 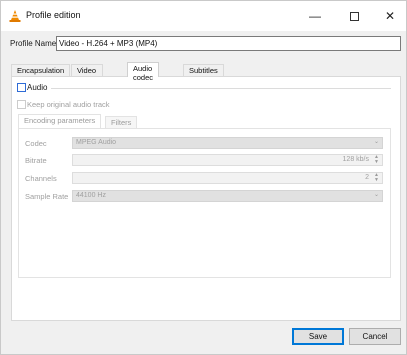 I want to click on audio-checkbox, so click(x=21, y=87).